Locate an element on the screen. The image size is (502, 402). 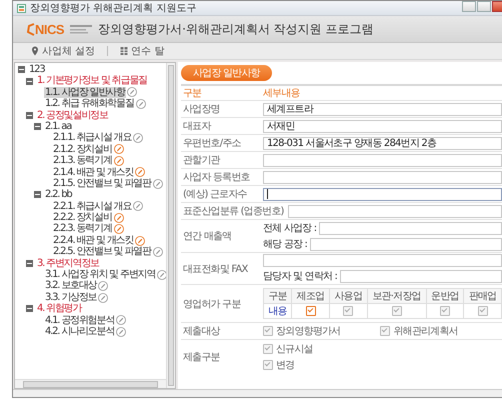
field-label: 담당자 및 연락처 : is located at coordinates (300, 276).